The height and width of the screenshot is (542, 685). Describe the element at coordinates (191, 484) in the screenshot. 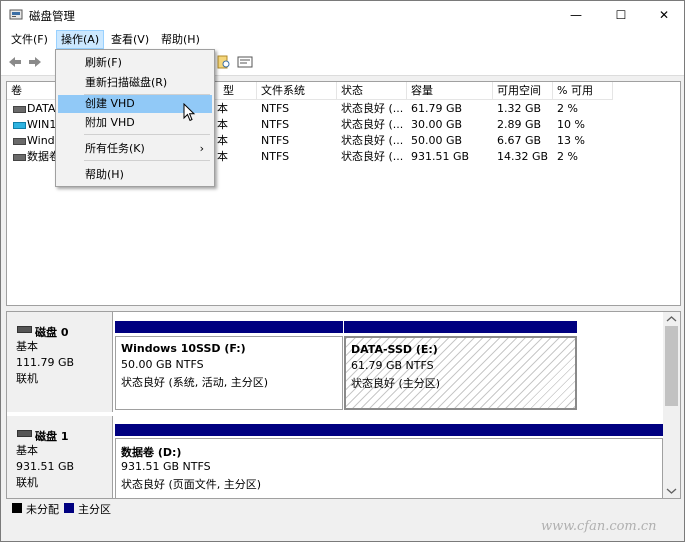

I see `partition-status: 状态良好 (页面文件, 主分区)` at that location.